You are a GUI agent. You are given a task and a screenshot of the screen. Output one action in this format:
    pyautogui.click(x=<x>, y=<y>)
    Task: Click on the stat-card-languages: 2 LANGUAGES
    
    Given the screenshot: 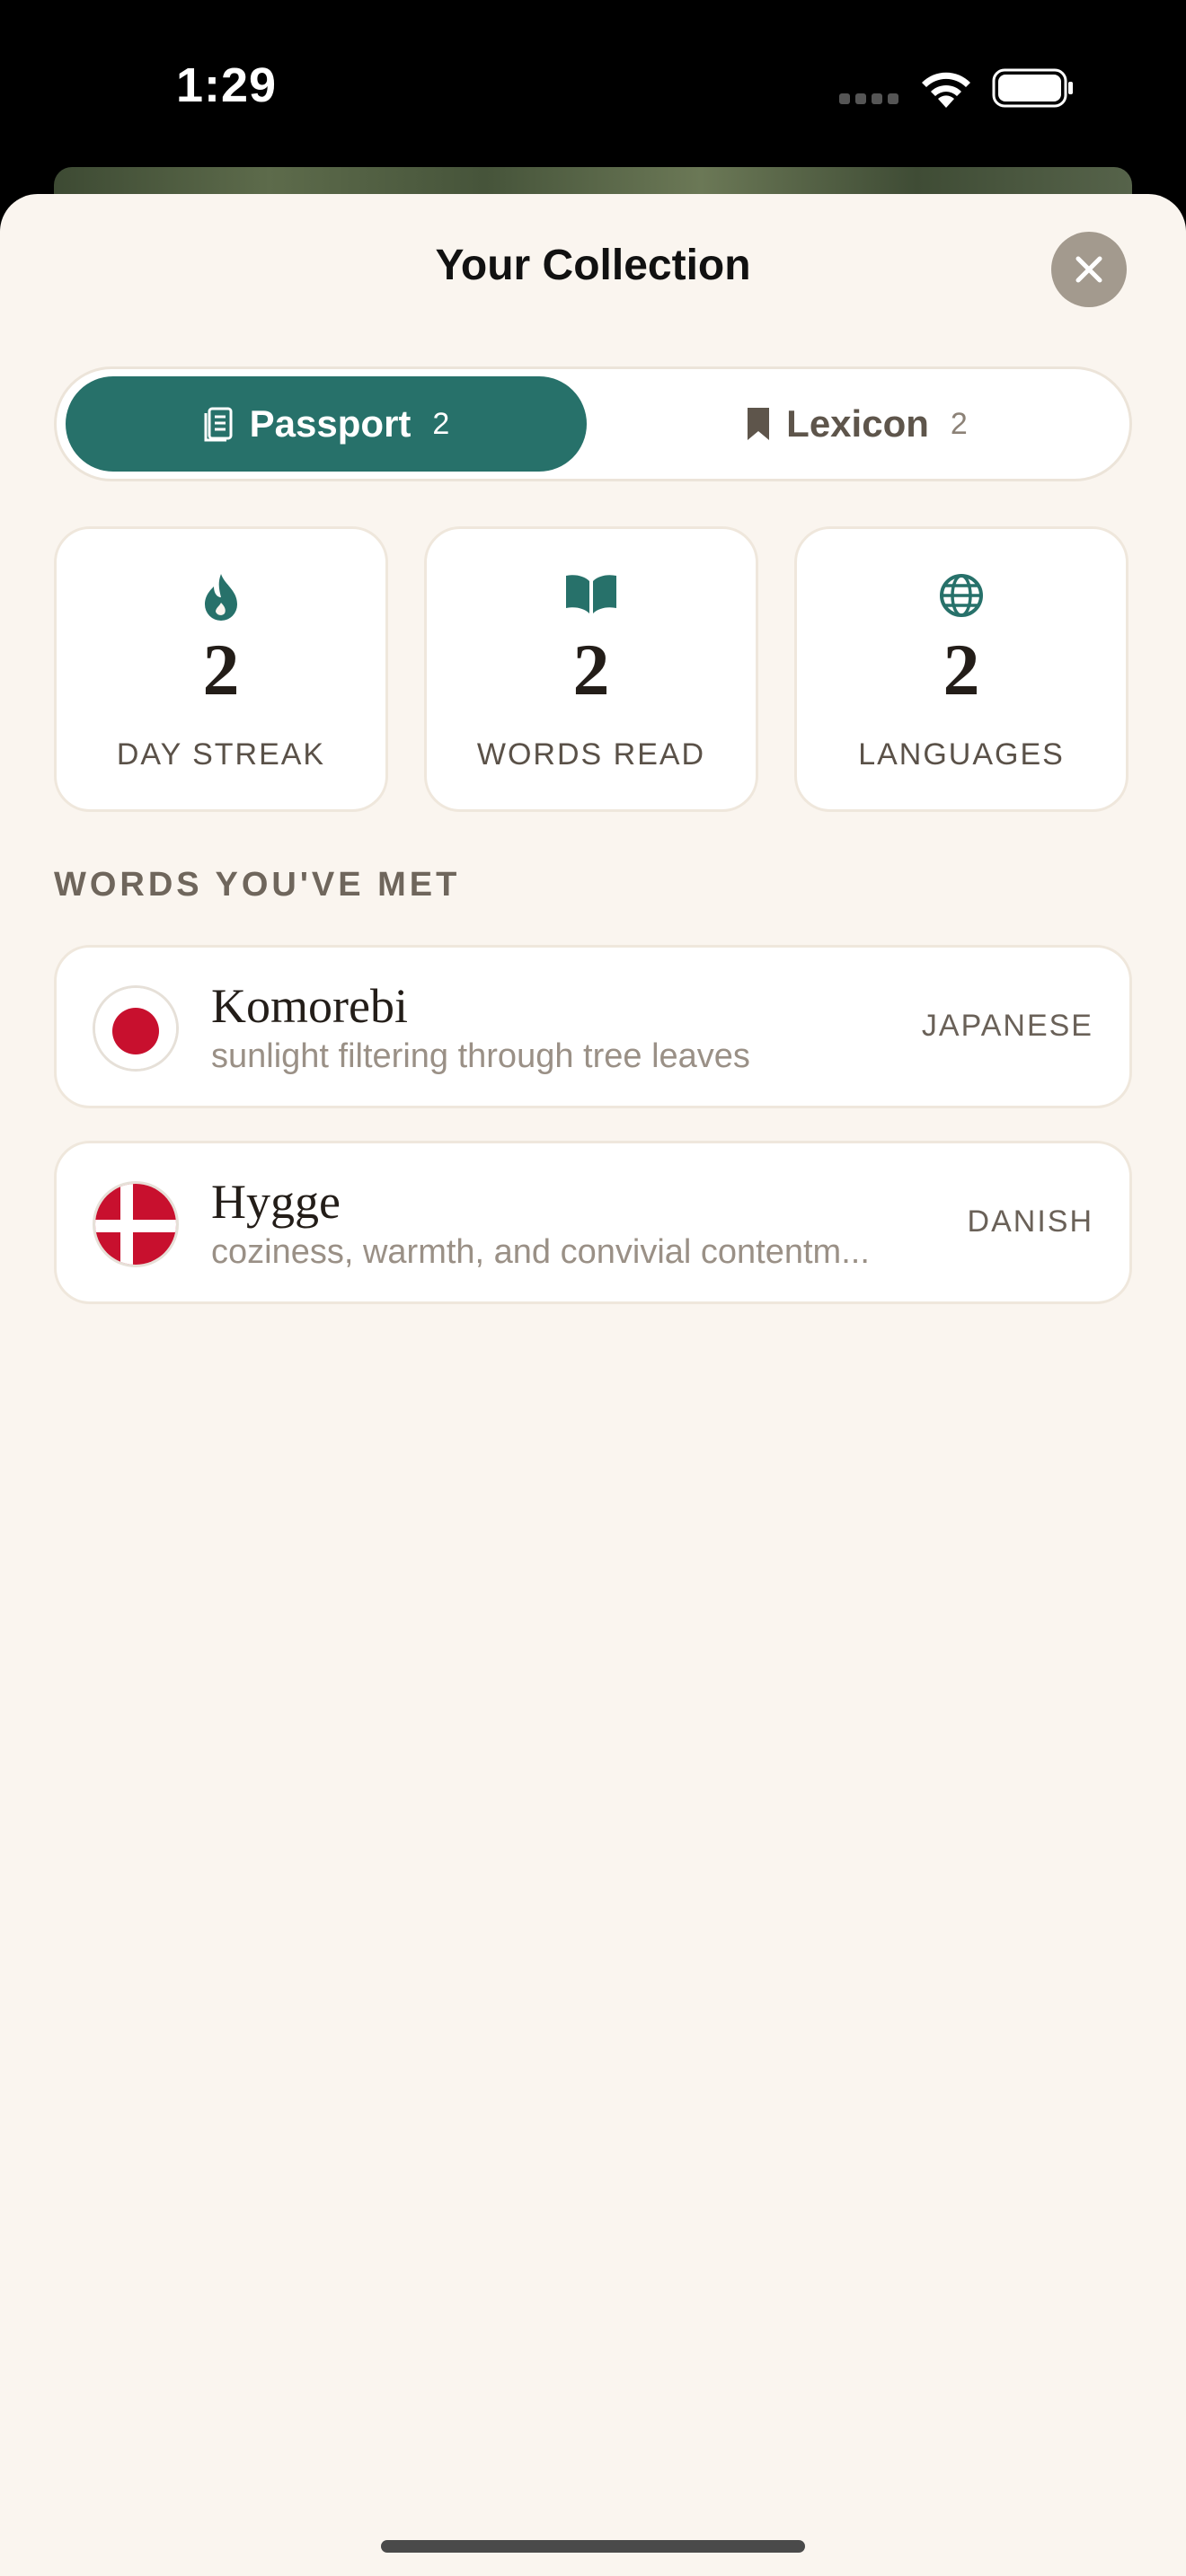 What is the action you would take?
    pyautogui.click(x=961, y=669)
    